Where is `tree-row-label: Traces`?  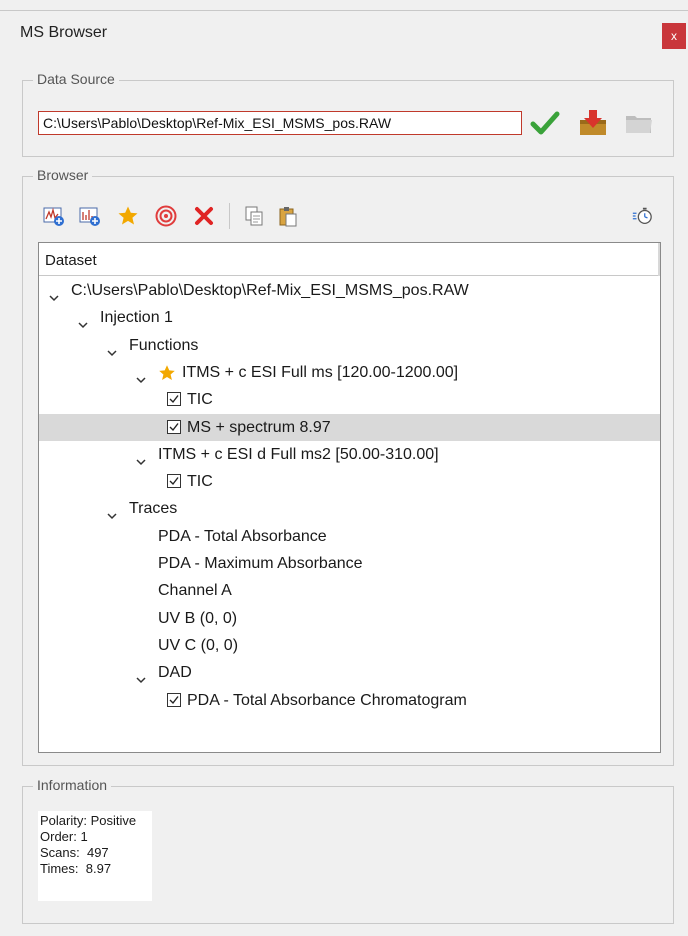 tree-row-label: Traces is located at coordinates (153, 509).